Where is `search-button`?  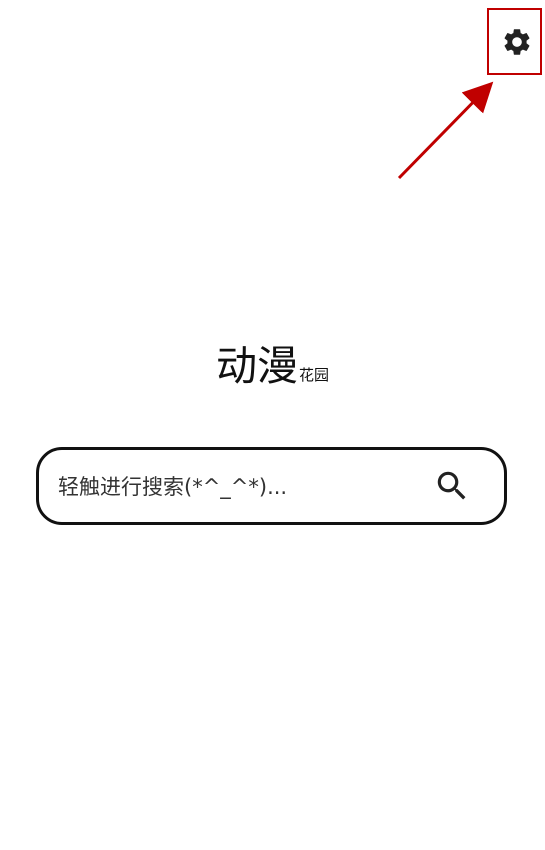 search-button is located at coordinates (452, 486).